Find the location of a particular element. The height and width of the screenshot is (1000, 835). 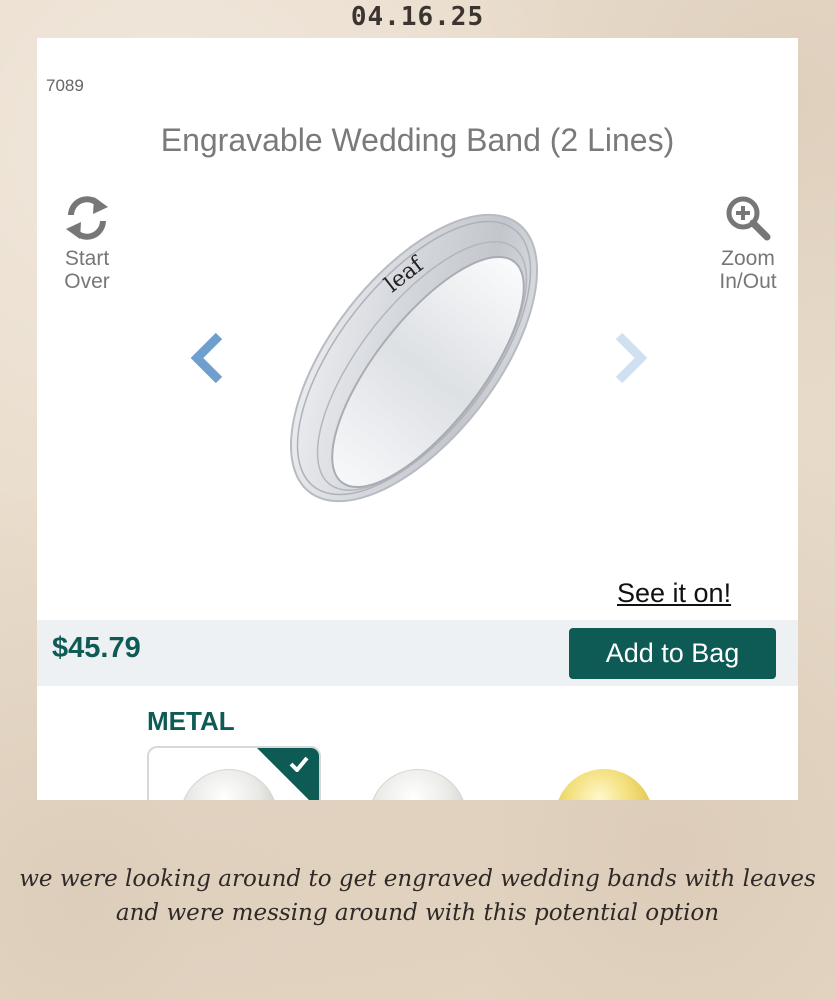

product-id: 7089 is located at coordinates (65, 85).